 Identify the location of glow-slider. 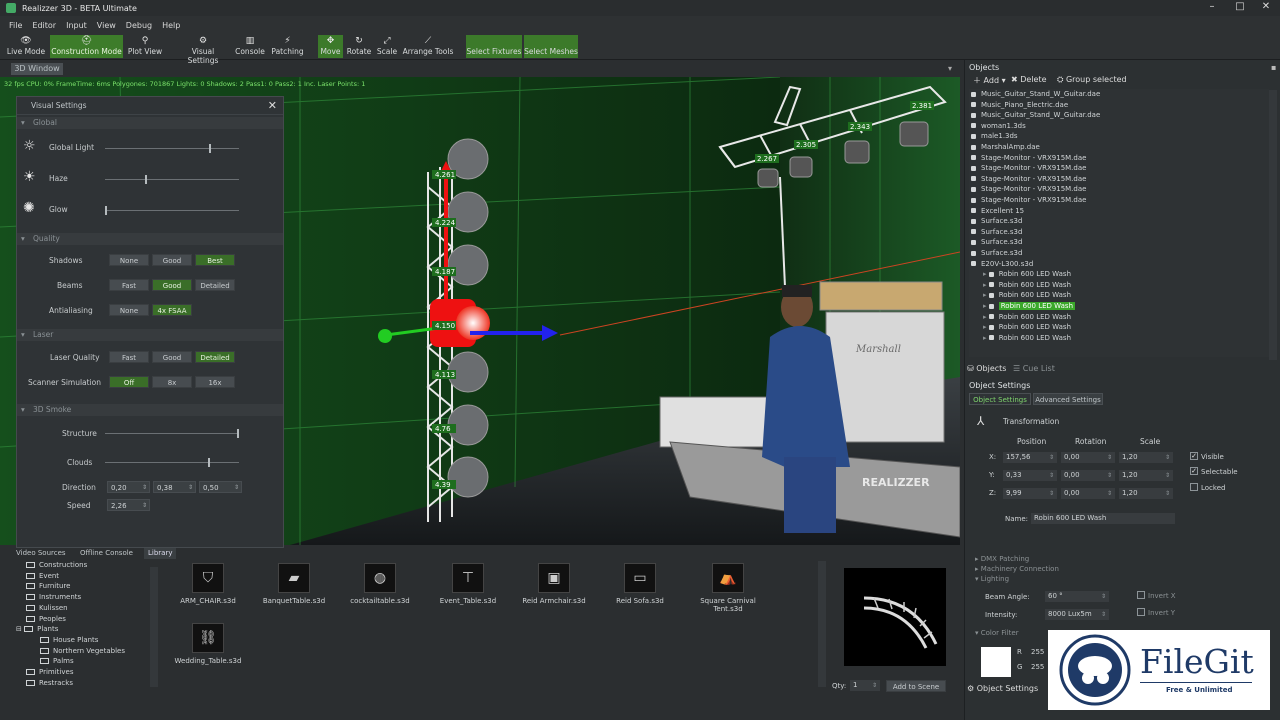
(172, 210).